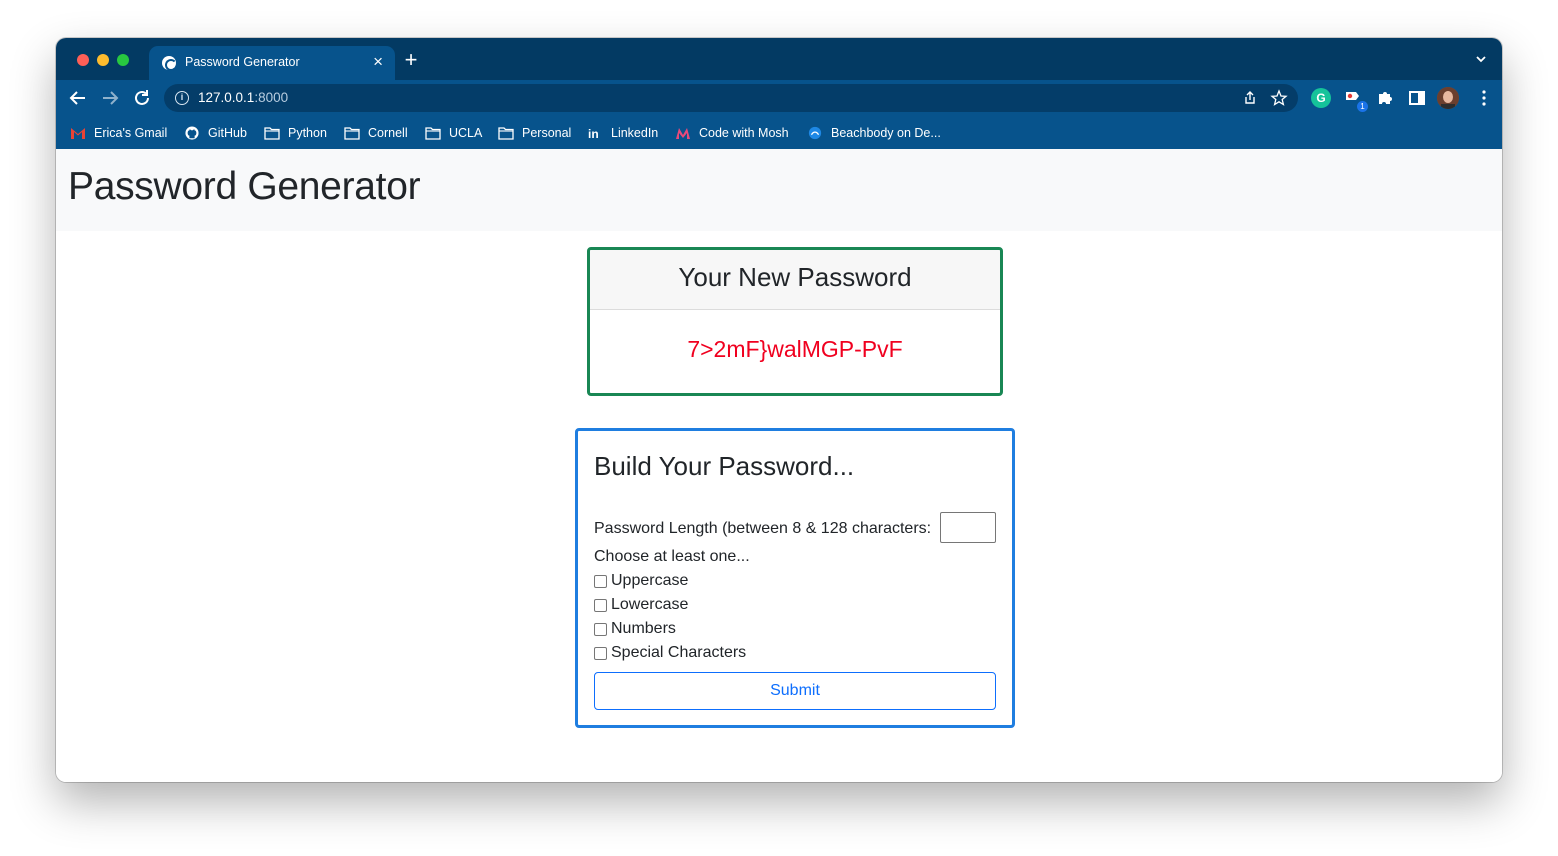 The width and height of the screenshot is (1558, 856). I want to click on browser-toolbar: i 127.0.0.1:8000 G 1, so click(779, 98).